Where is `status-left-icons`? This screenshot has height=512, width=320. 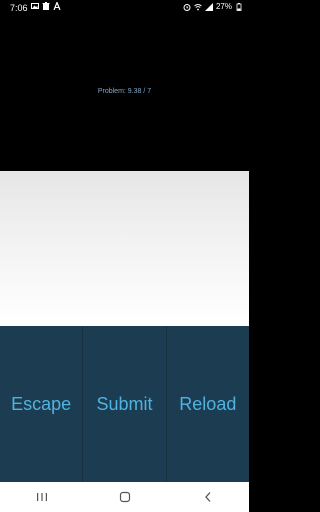
status-left-icons is located at coordinates (46, 6).